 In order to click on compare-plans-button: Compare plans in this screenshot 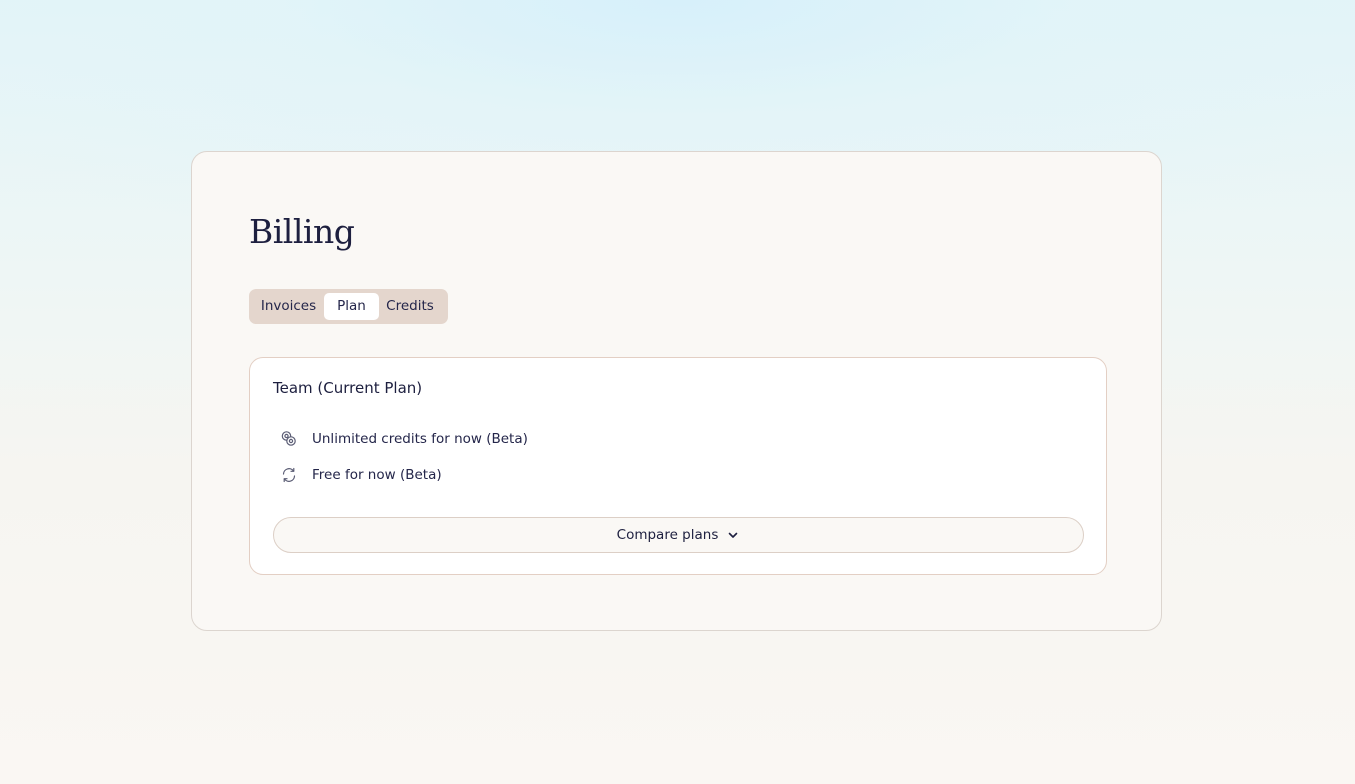, I will do `click(678, 535)`.